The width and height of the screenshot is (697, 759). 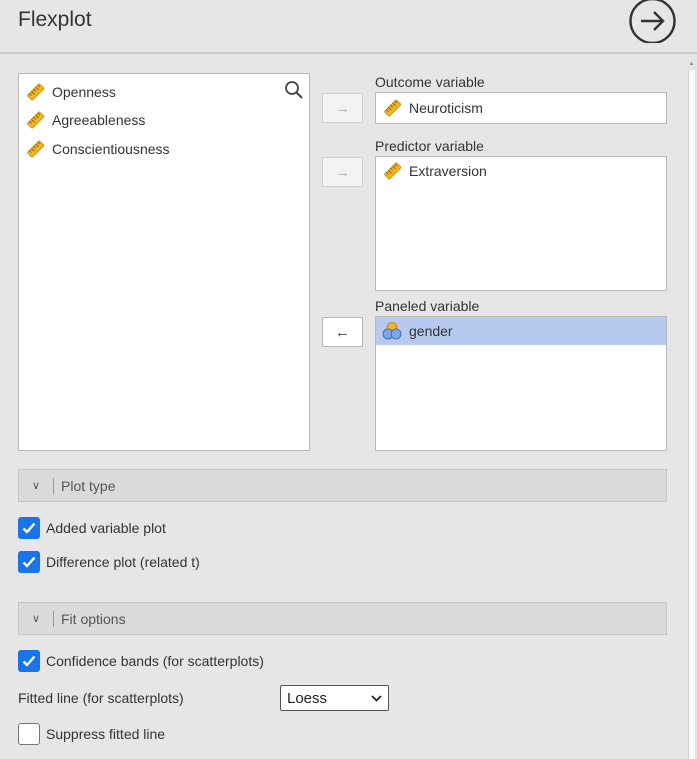 I want to click on paneled-label: Paneled variable, so click(x=427, y=306).